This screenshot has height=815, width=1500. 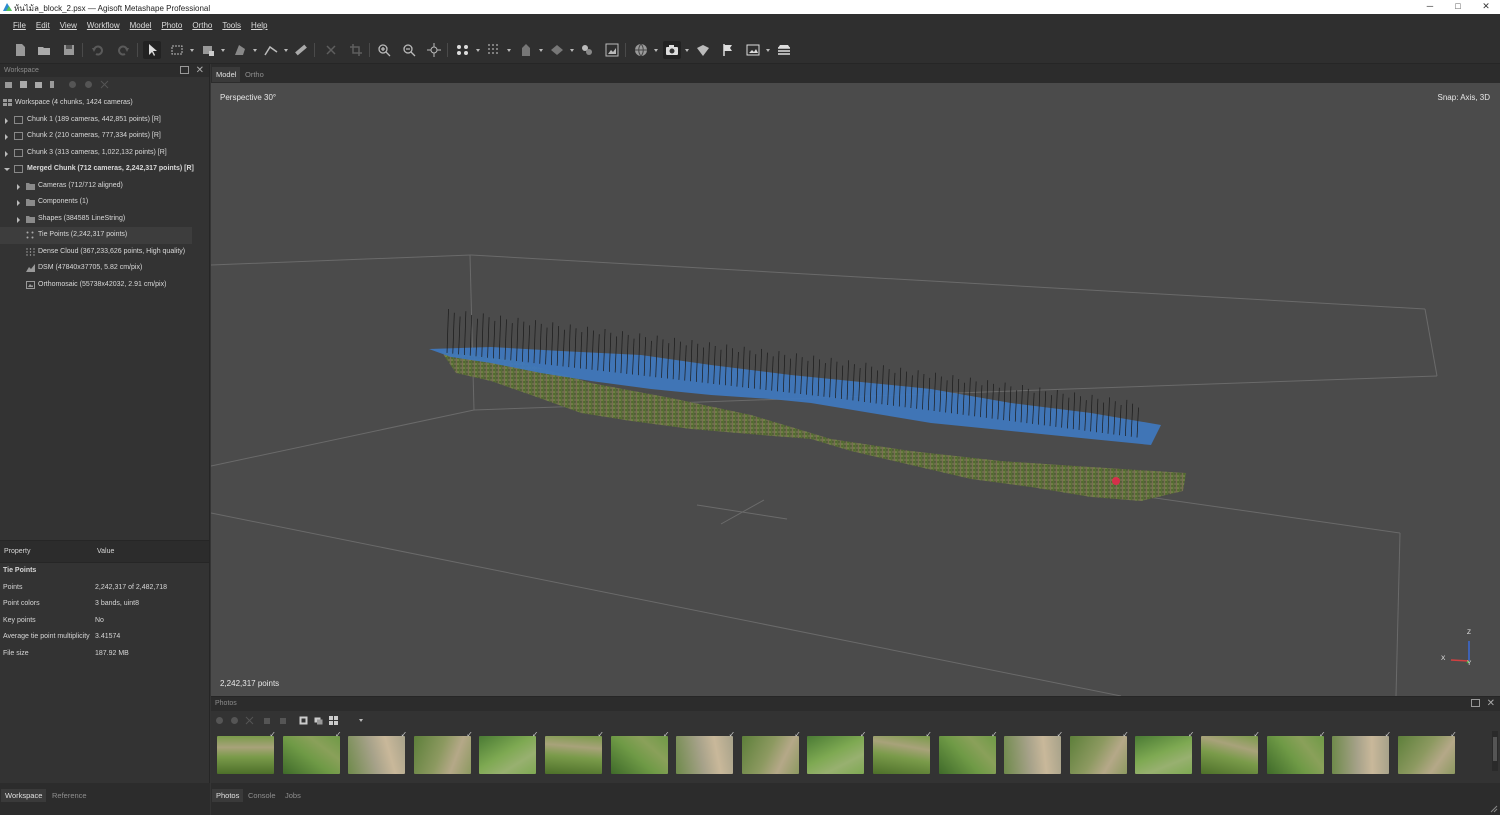 I want to click on polygon-tool-icon, so click(x=240, y=50).